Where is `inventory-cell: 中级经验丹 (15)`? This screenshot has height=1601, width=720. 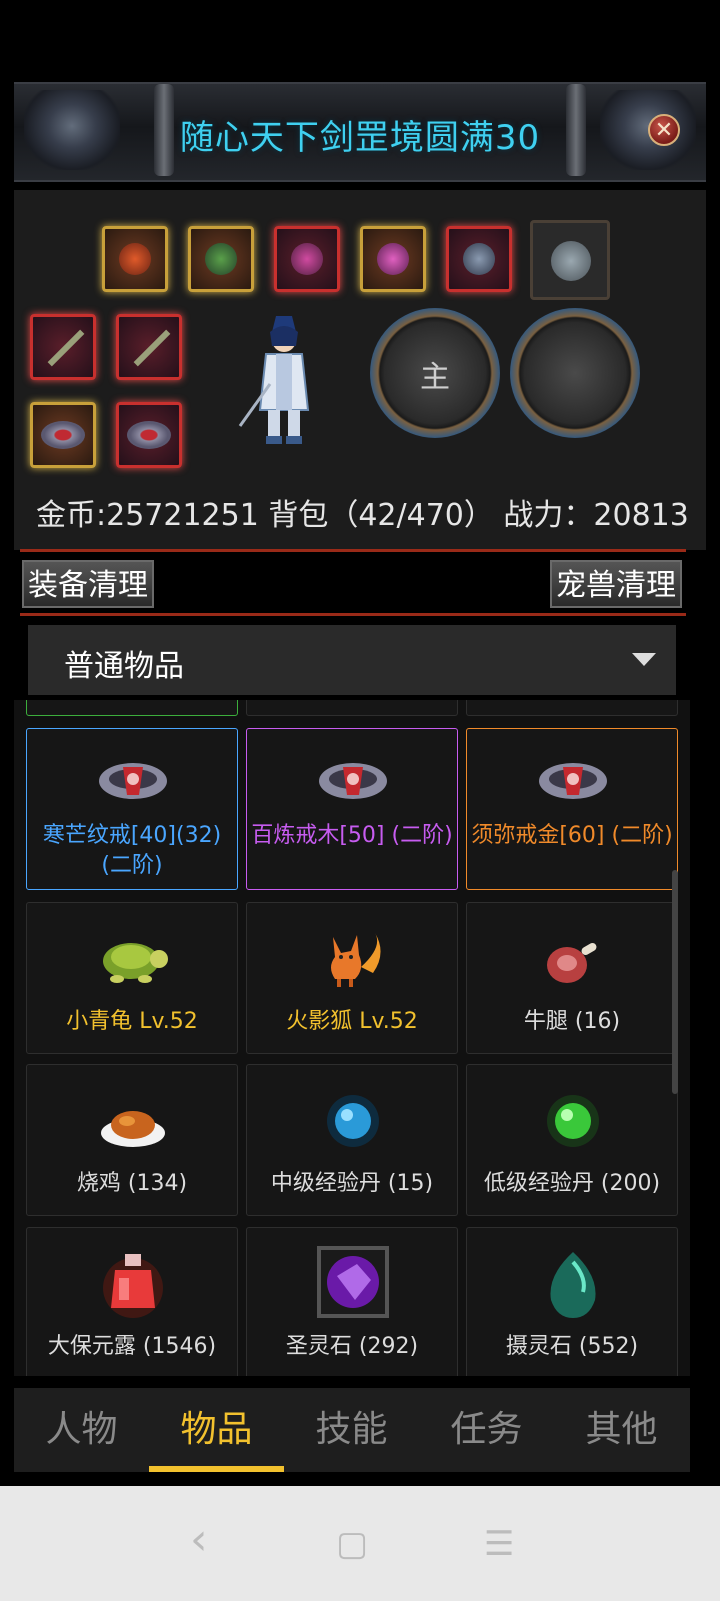 inventory-cell: 中级经验丹 (15) is located at coordinates (352, 1140).